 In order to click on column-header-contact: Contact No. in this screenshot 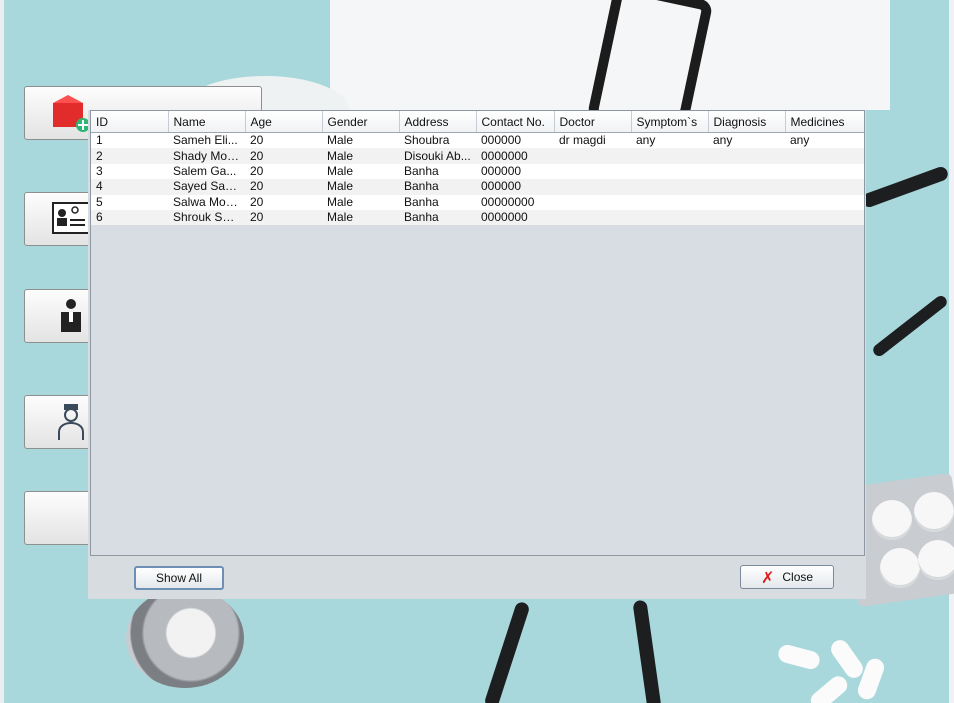, I will do `click(515, 122)`.